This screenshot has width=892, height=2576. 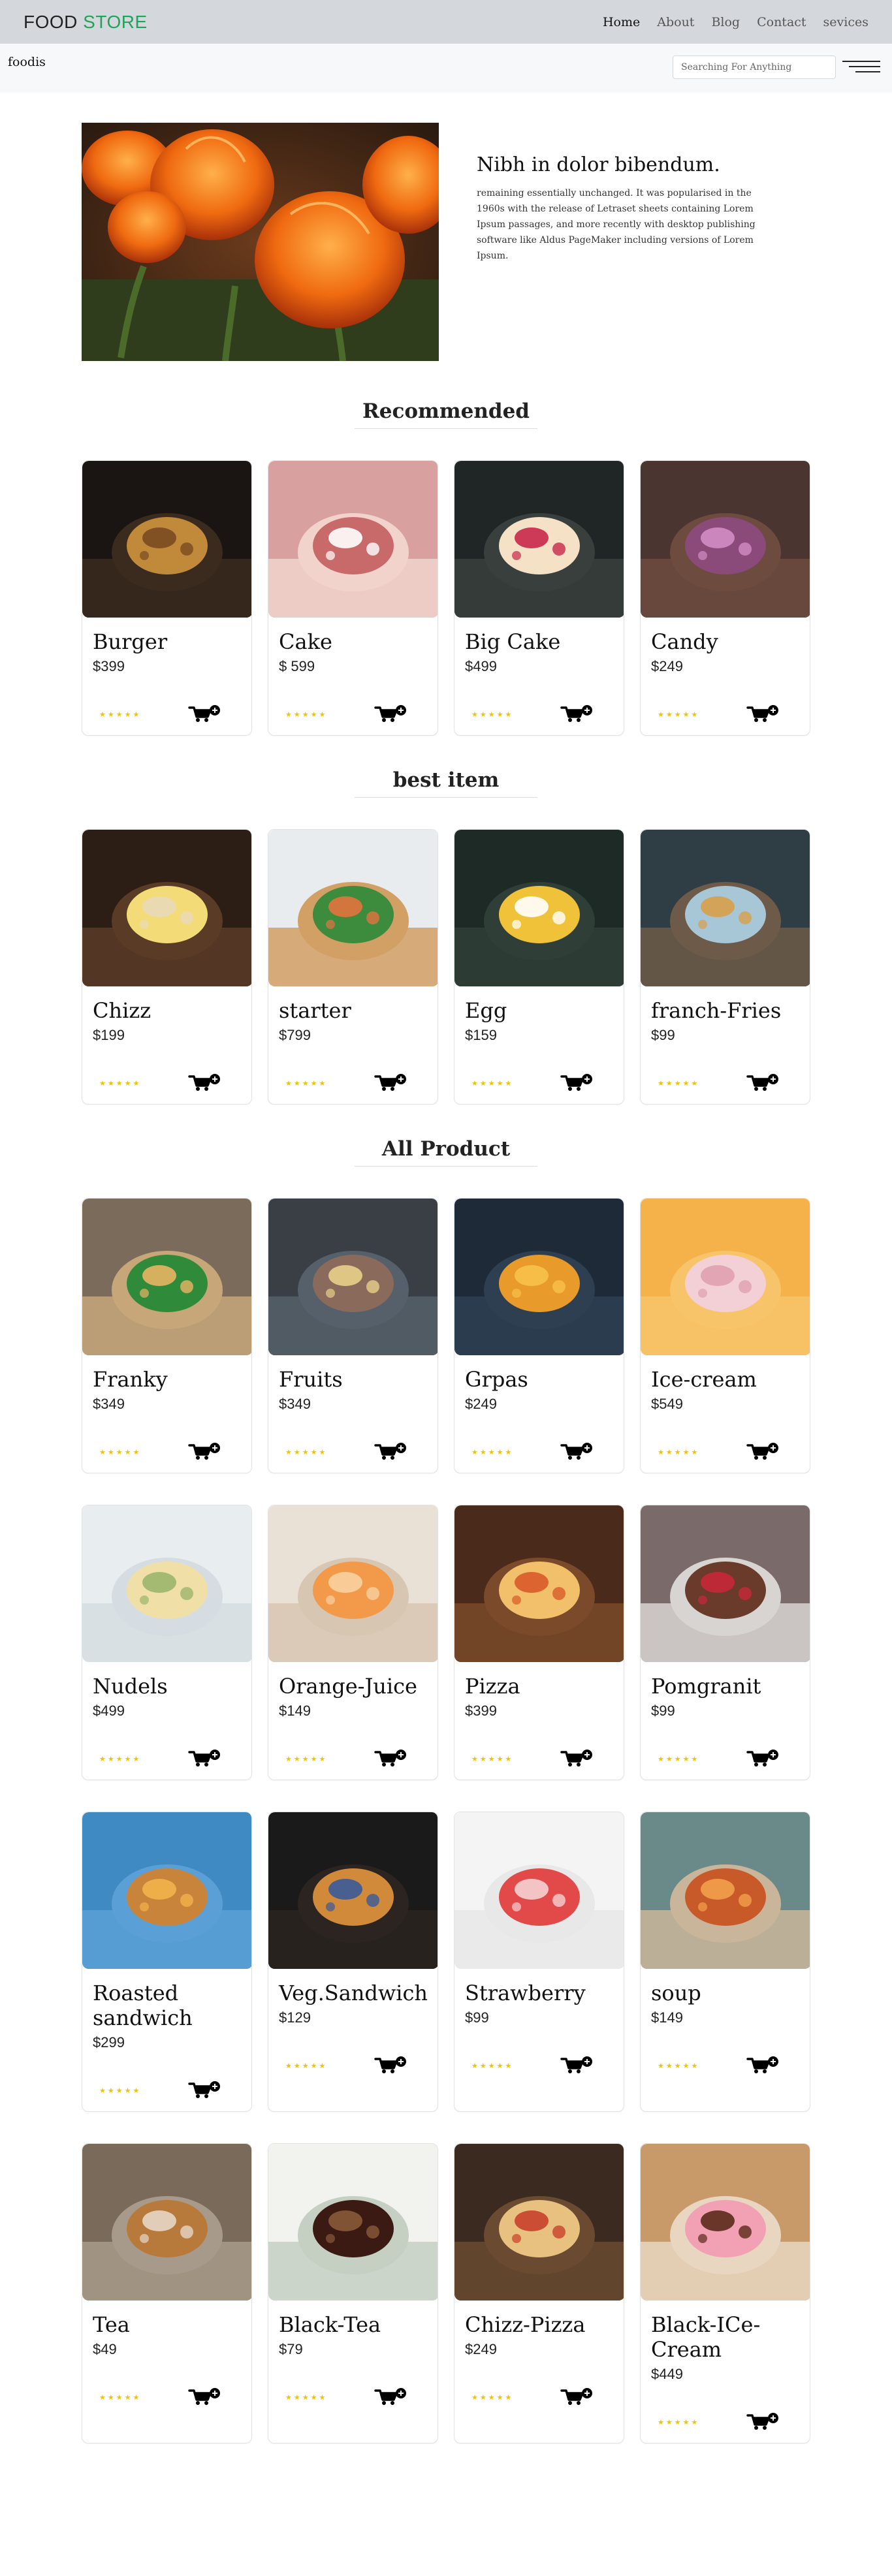 I want to click on product-card-pomgranit: Pomgranit $99 ★ ★ ★ ★ ★, so click(x=725, y=1643).